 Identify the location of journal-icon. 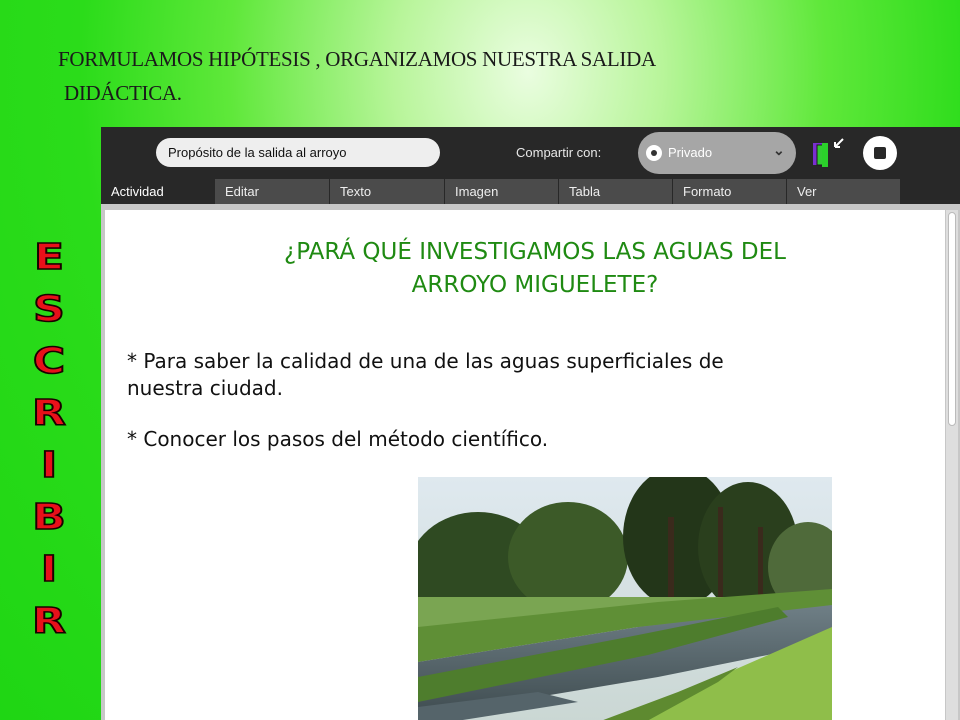
(830, 153).